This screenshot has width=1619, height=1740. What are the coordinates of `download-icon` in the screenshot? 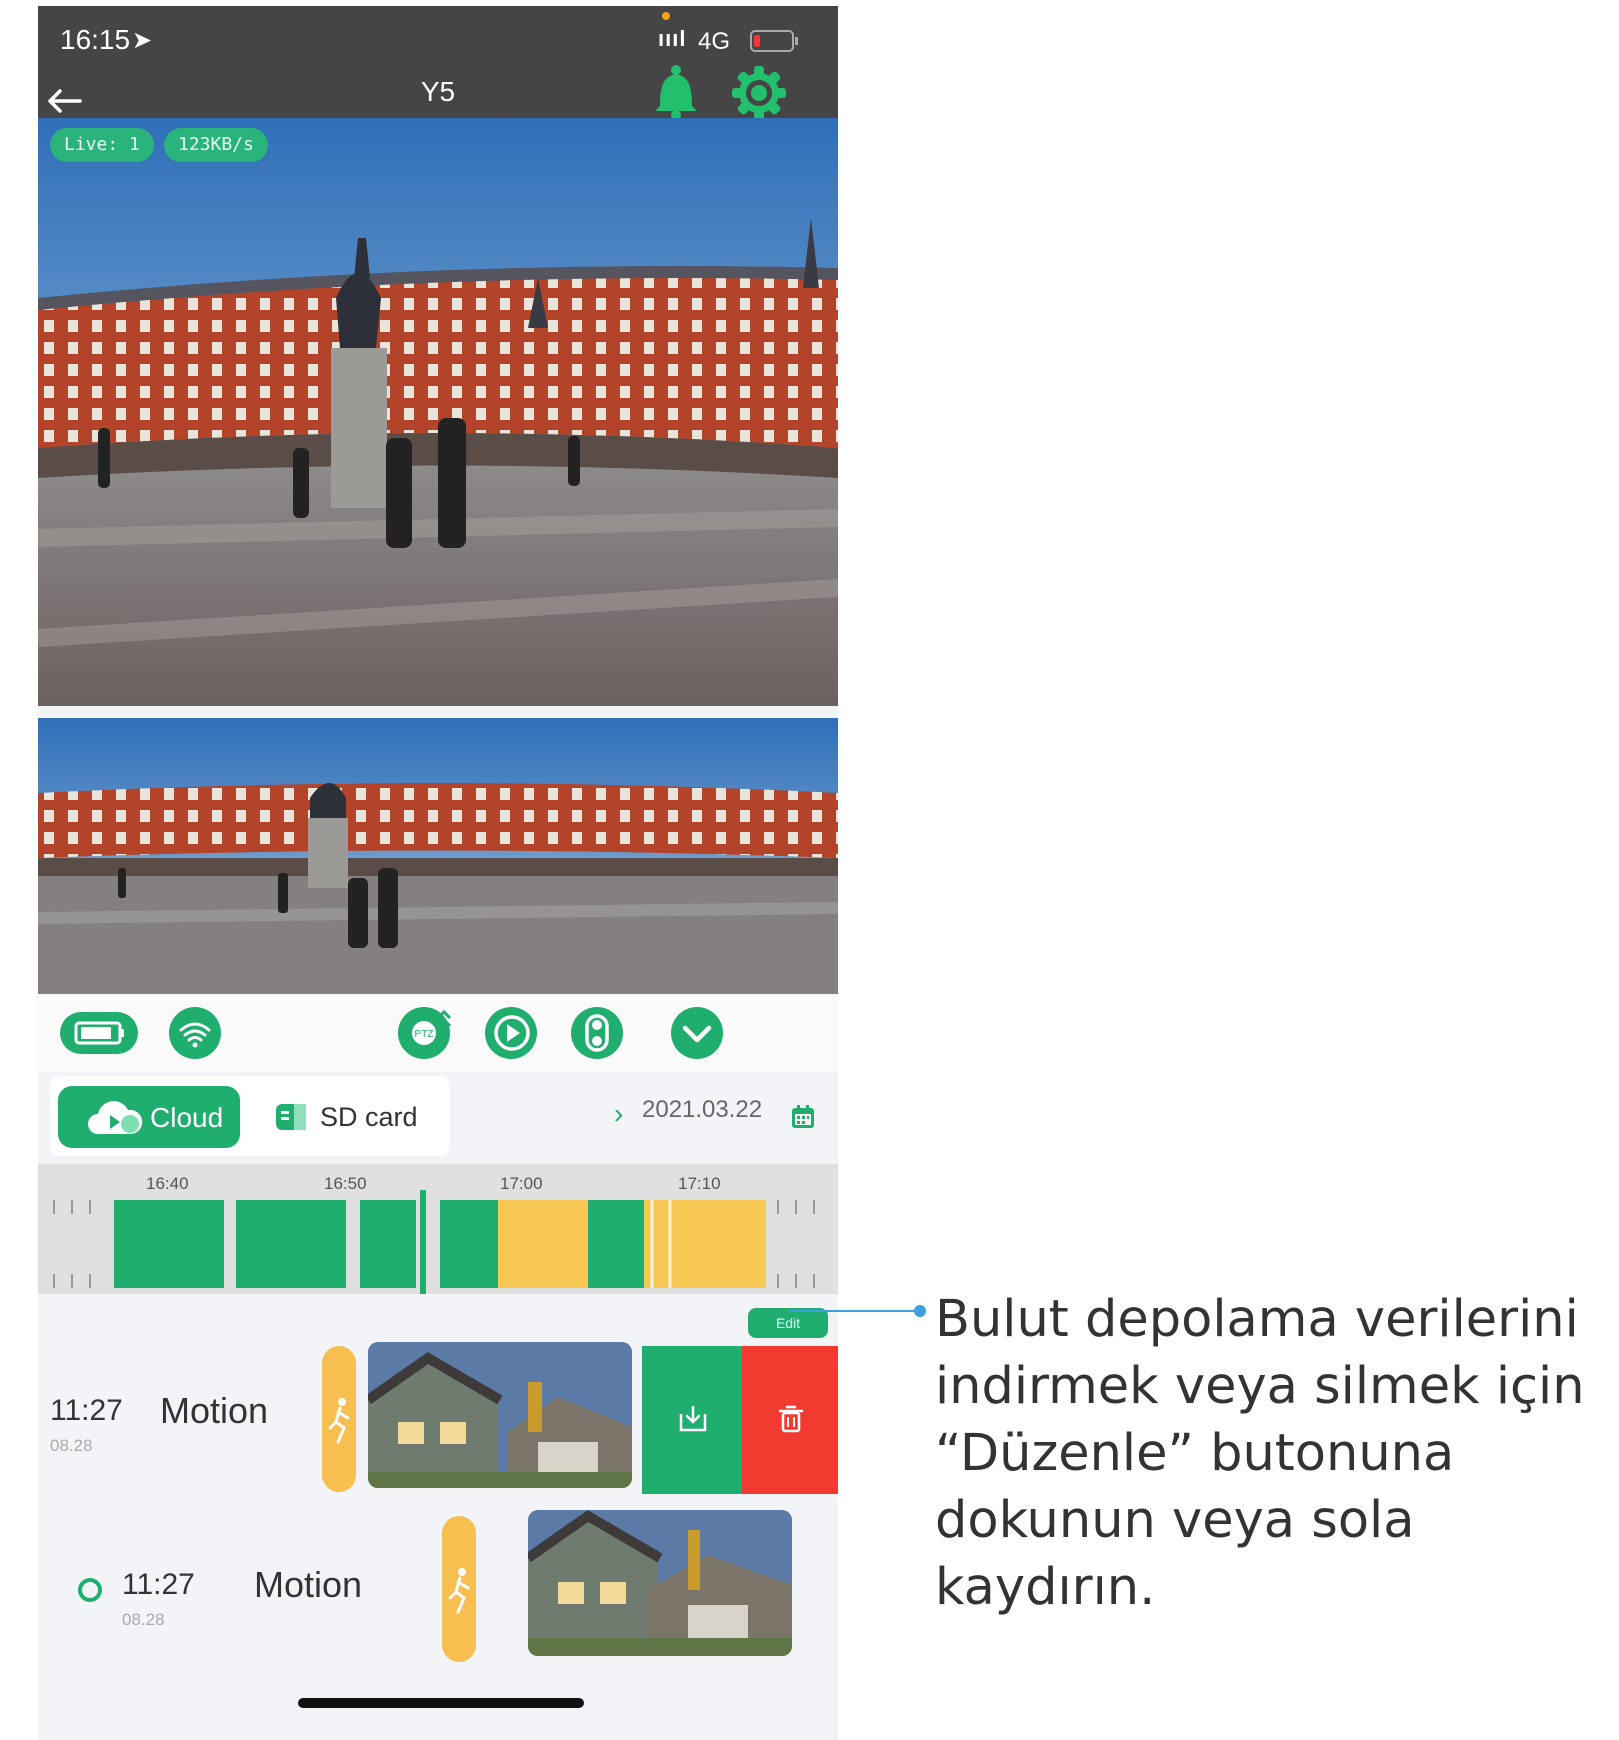 It's located at (693, 1418).